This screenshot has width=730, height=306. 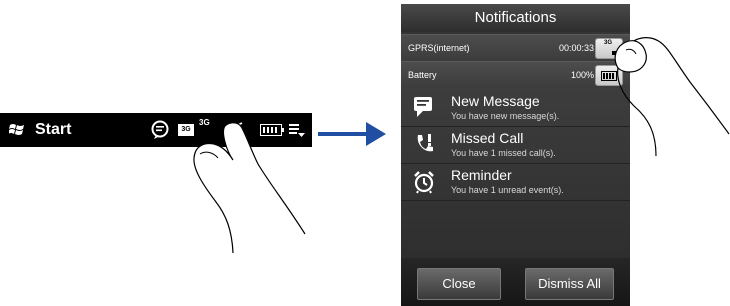 What do you see at coordinates (576, 48) in the screenshot?
I see `gprs-duration: 00:00:33` at bounding box center [576, 48].